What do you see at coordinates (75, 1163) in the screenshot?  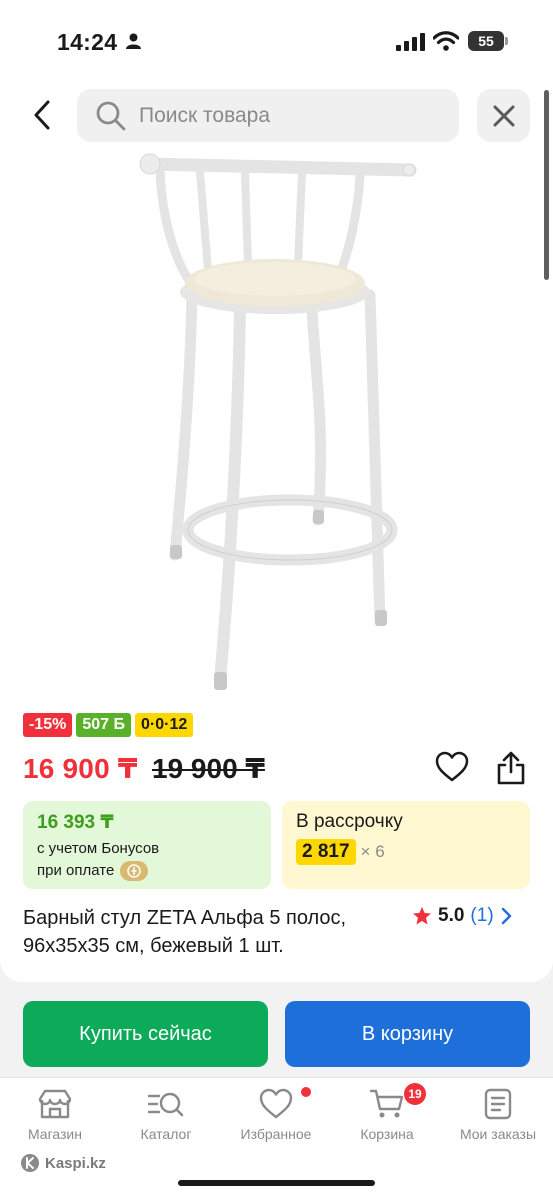 I see `kaspi-brand-name: Kaspi.kz` at bounding box center [75, 1163].